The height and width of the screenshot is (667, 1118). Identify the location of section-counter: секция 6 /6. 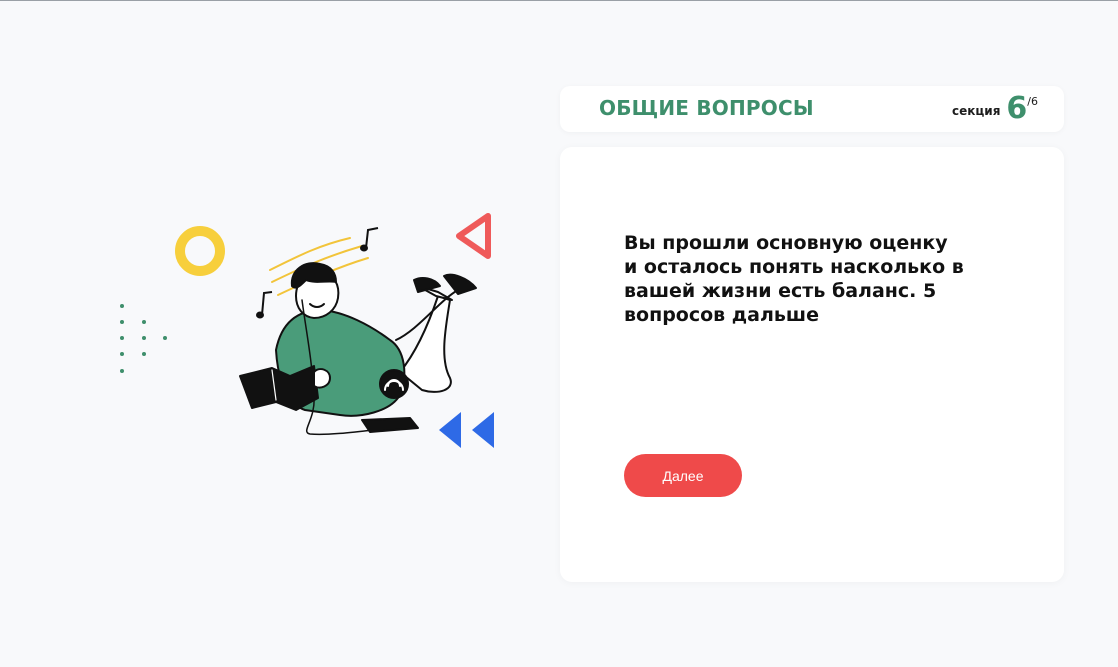
(995, 109).